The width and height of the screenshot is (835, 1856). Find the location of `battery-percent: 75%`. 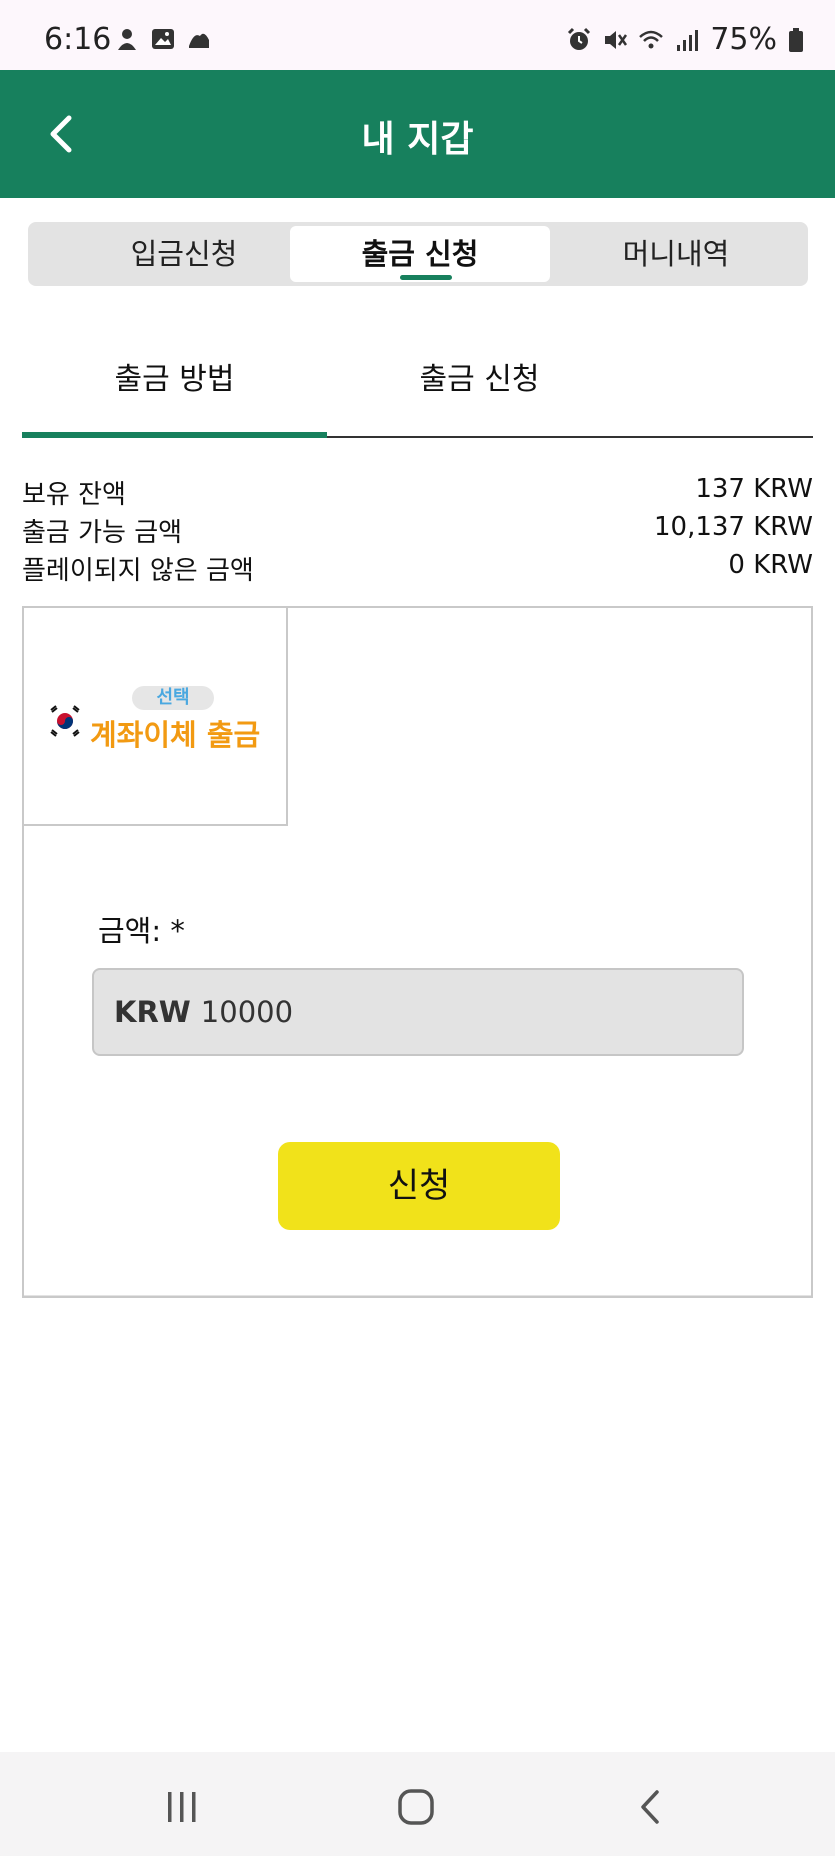

battery-percent: 75% is located at coordinates (743, 39).